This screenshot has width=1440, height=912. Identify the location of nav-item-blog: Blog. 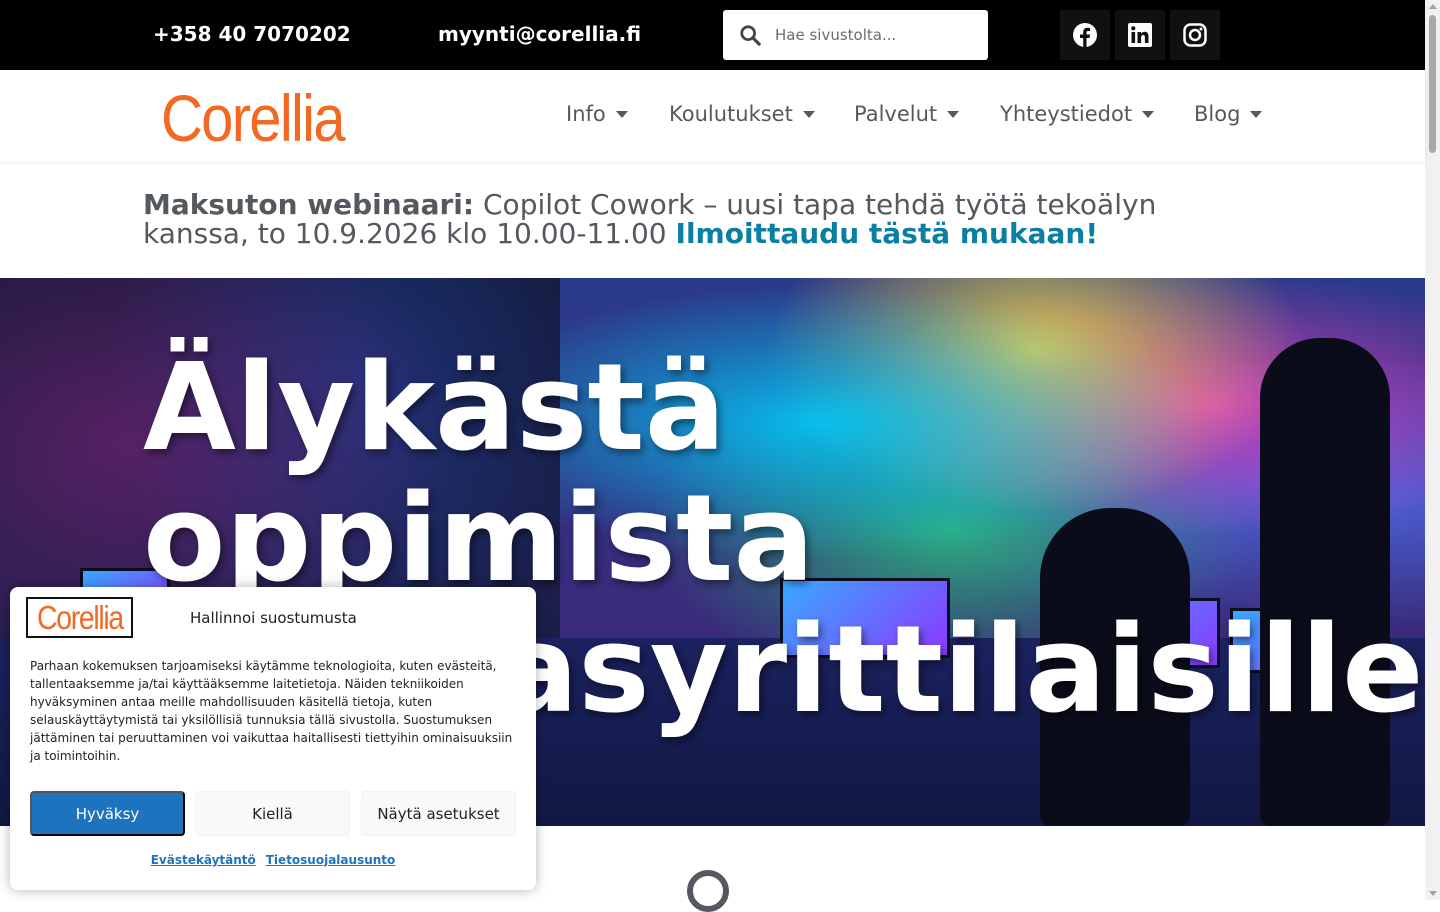
(1228, 114).